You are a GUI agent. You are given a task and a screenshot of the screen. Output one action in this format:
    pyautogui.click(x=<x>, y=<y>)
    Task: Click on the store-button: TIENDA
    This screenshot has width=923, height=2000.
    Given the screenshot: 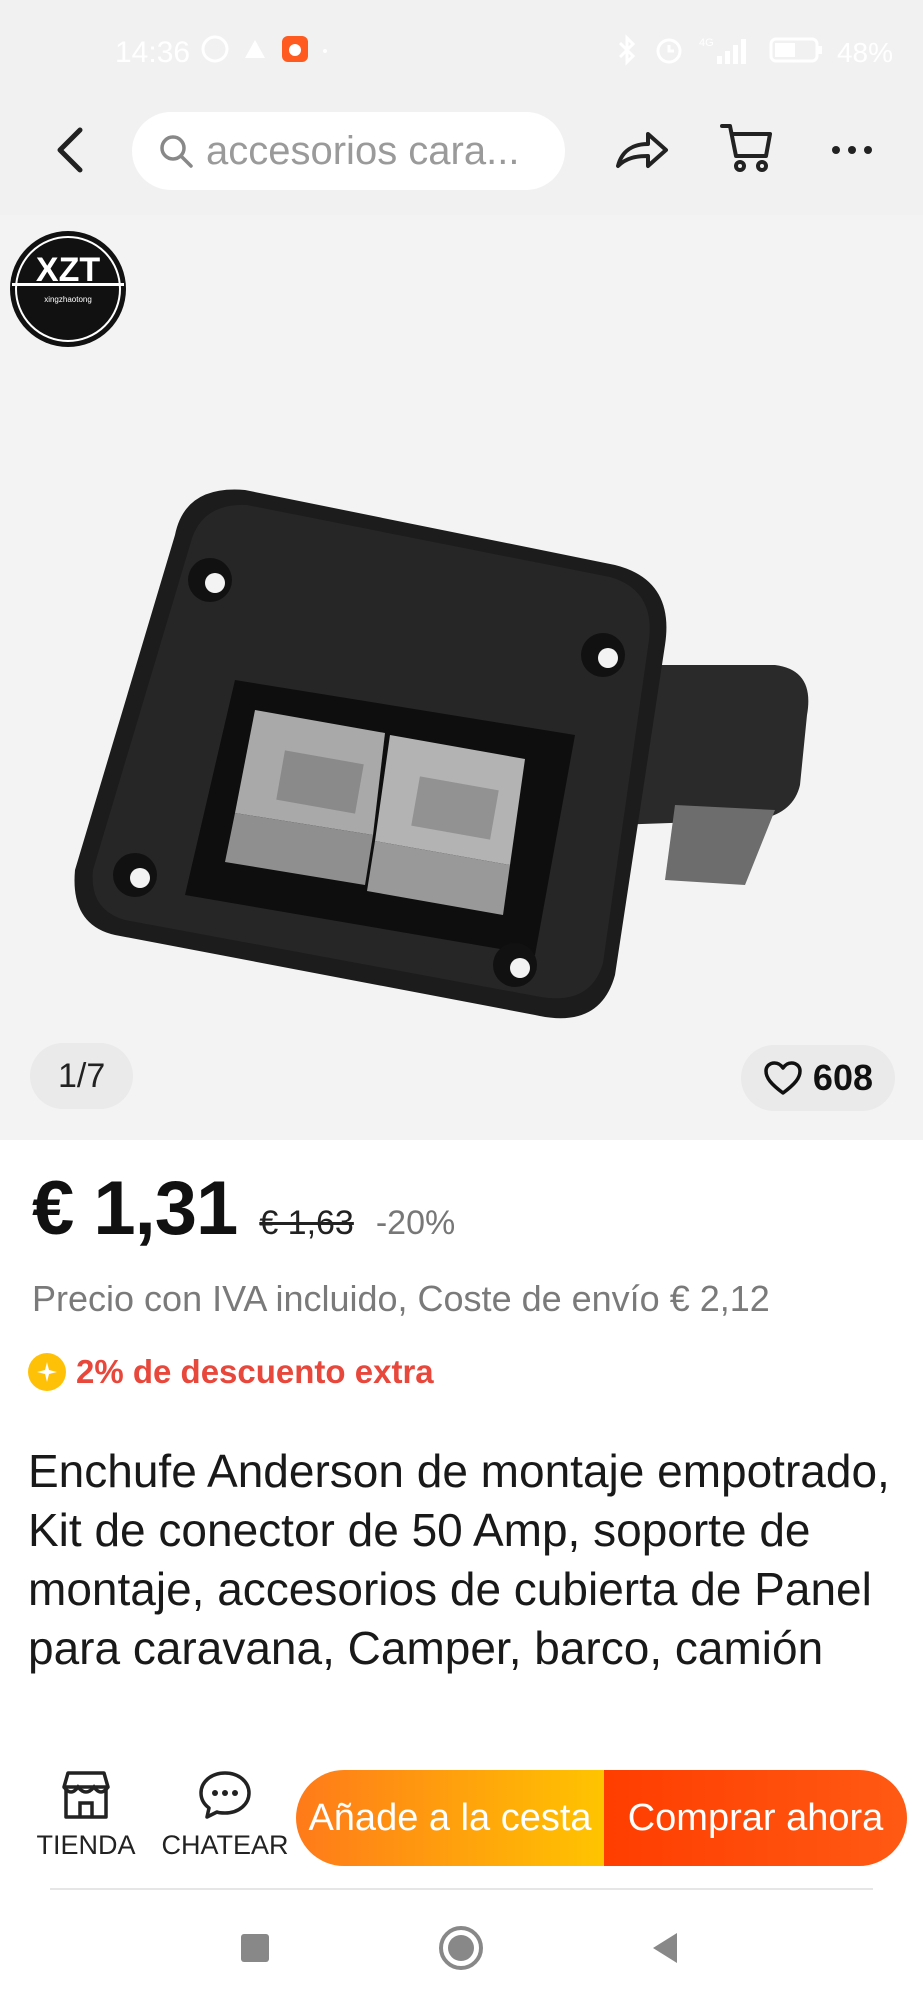 What is the action you would take?
    pyautogui.click(x=86, y=1815)
    